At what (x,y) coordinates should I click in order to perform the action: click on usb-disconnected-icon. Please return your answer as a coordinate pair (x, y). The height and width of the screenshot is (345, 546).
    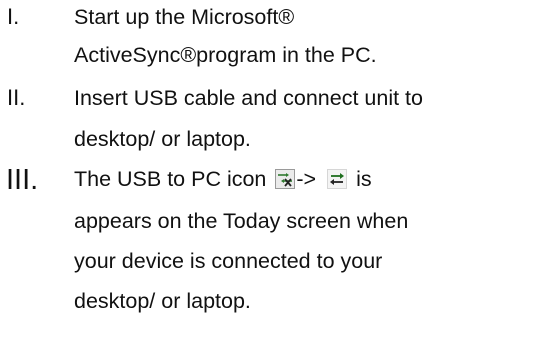
    Looking at the image, I should click on (285, 179).